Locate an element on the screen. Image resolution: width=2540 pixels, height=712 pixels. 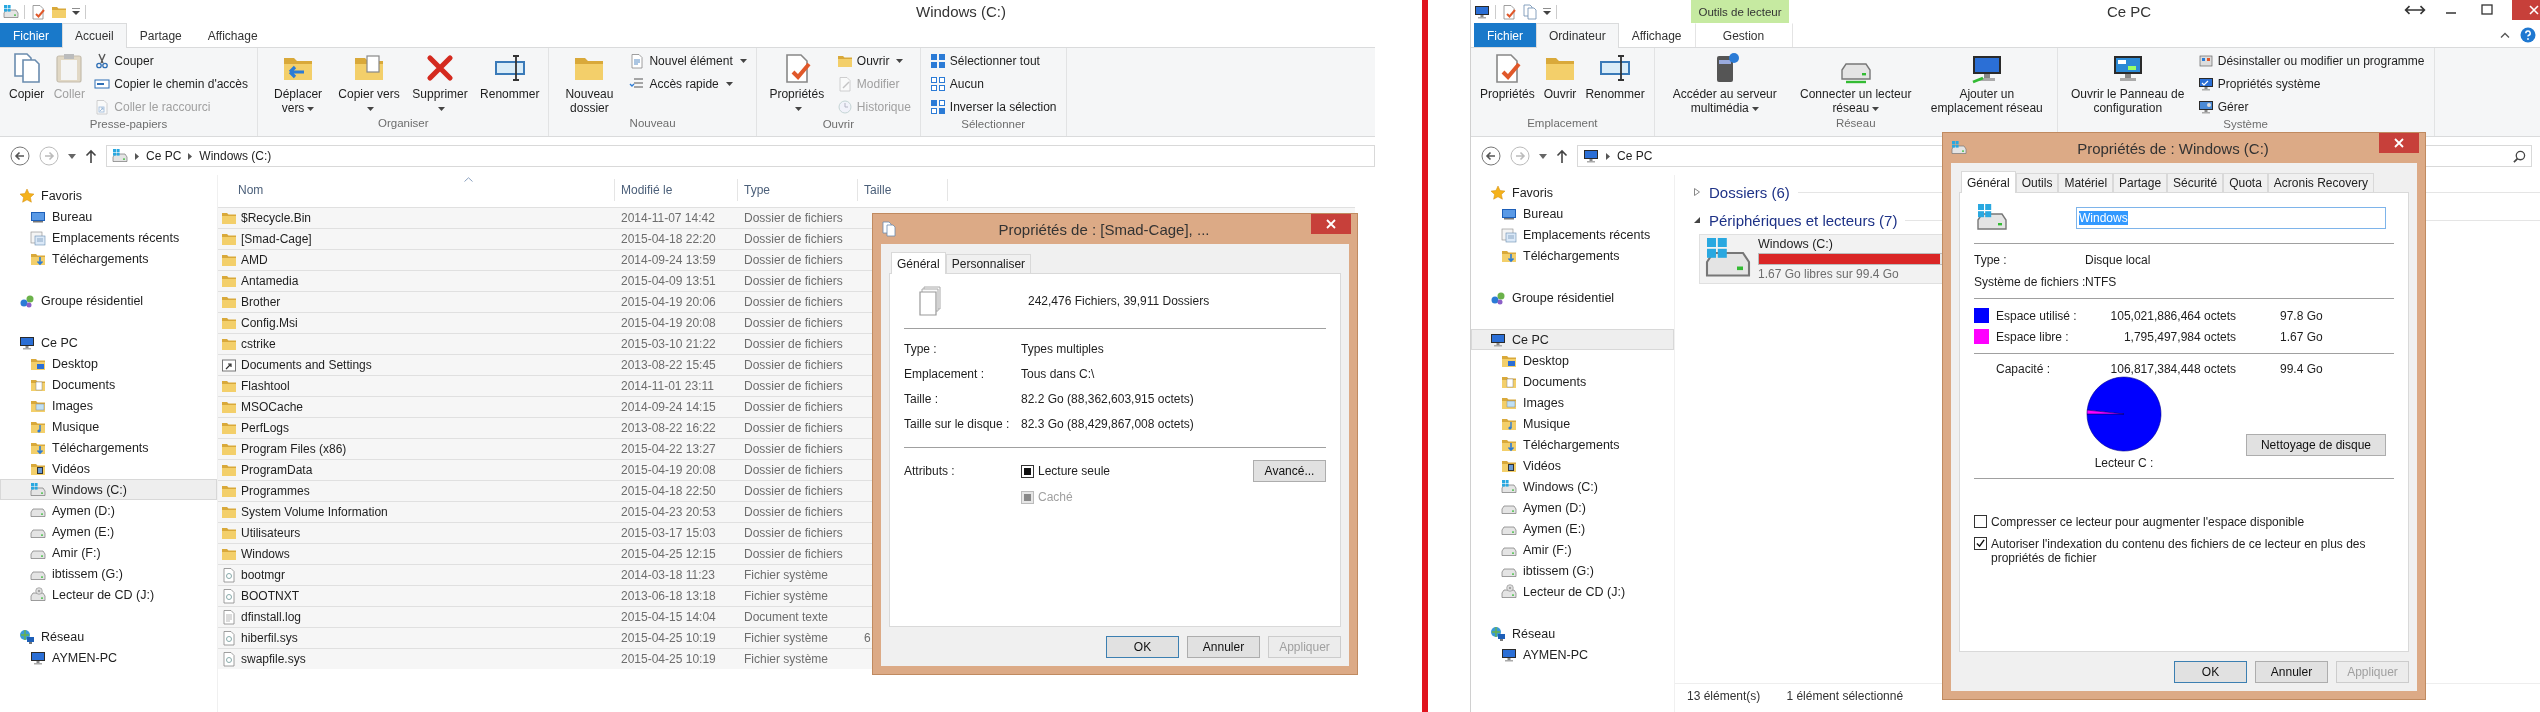
ribbon-button: Sélectionner tout is located at coordinates (993, 61).